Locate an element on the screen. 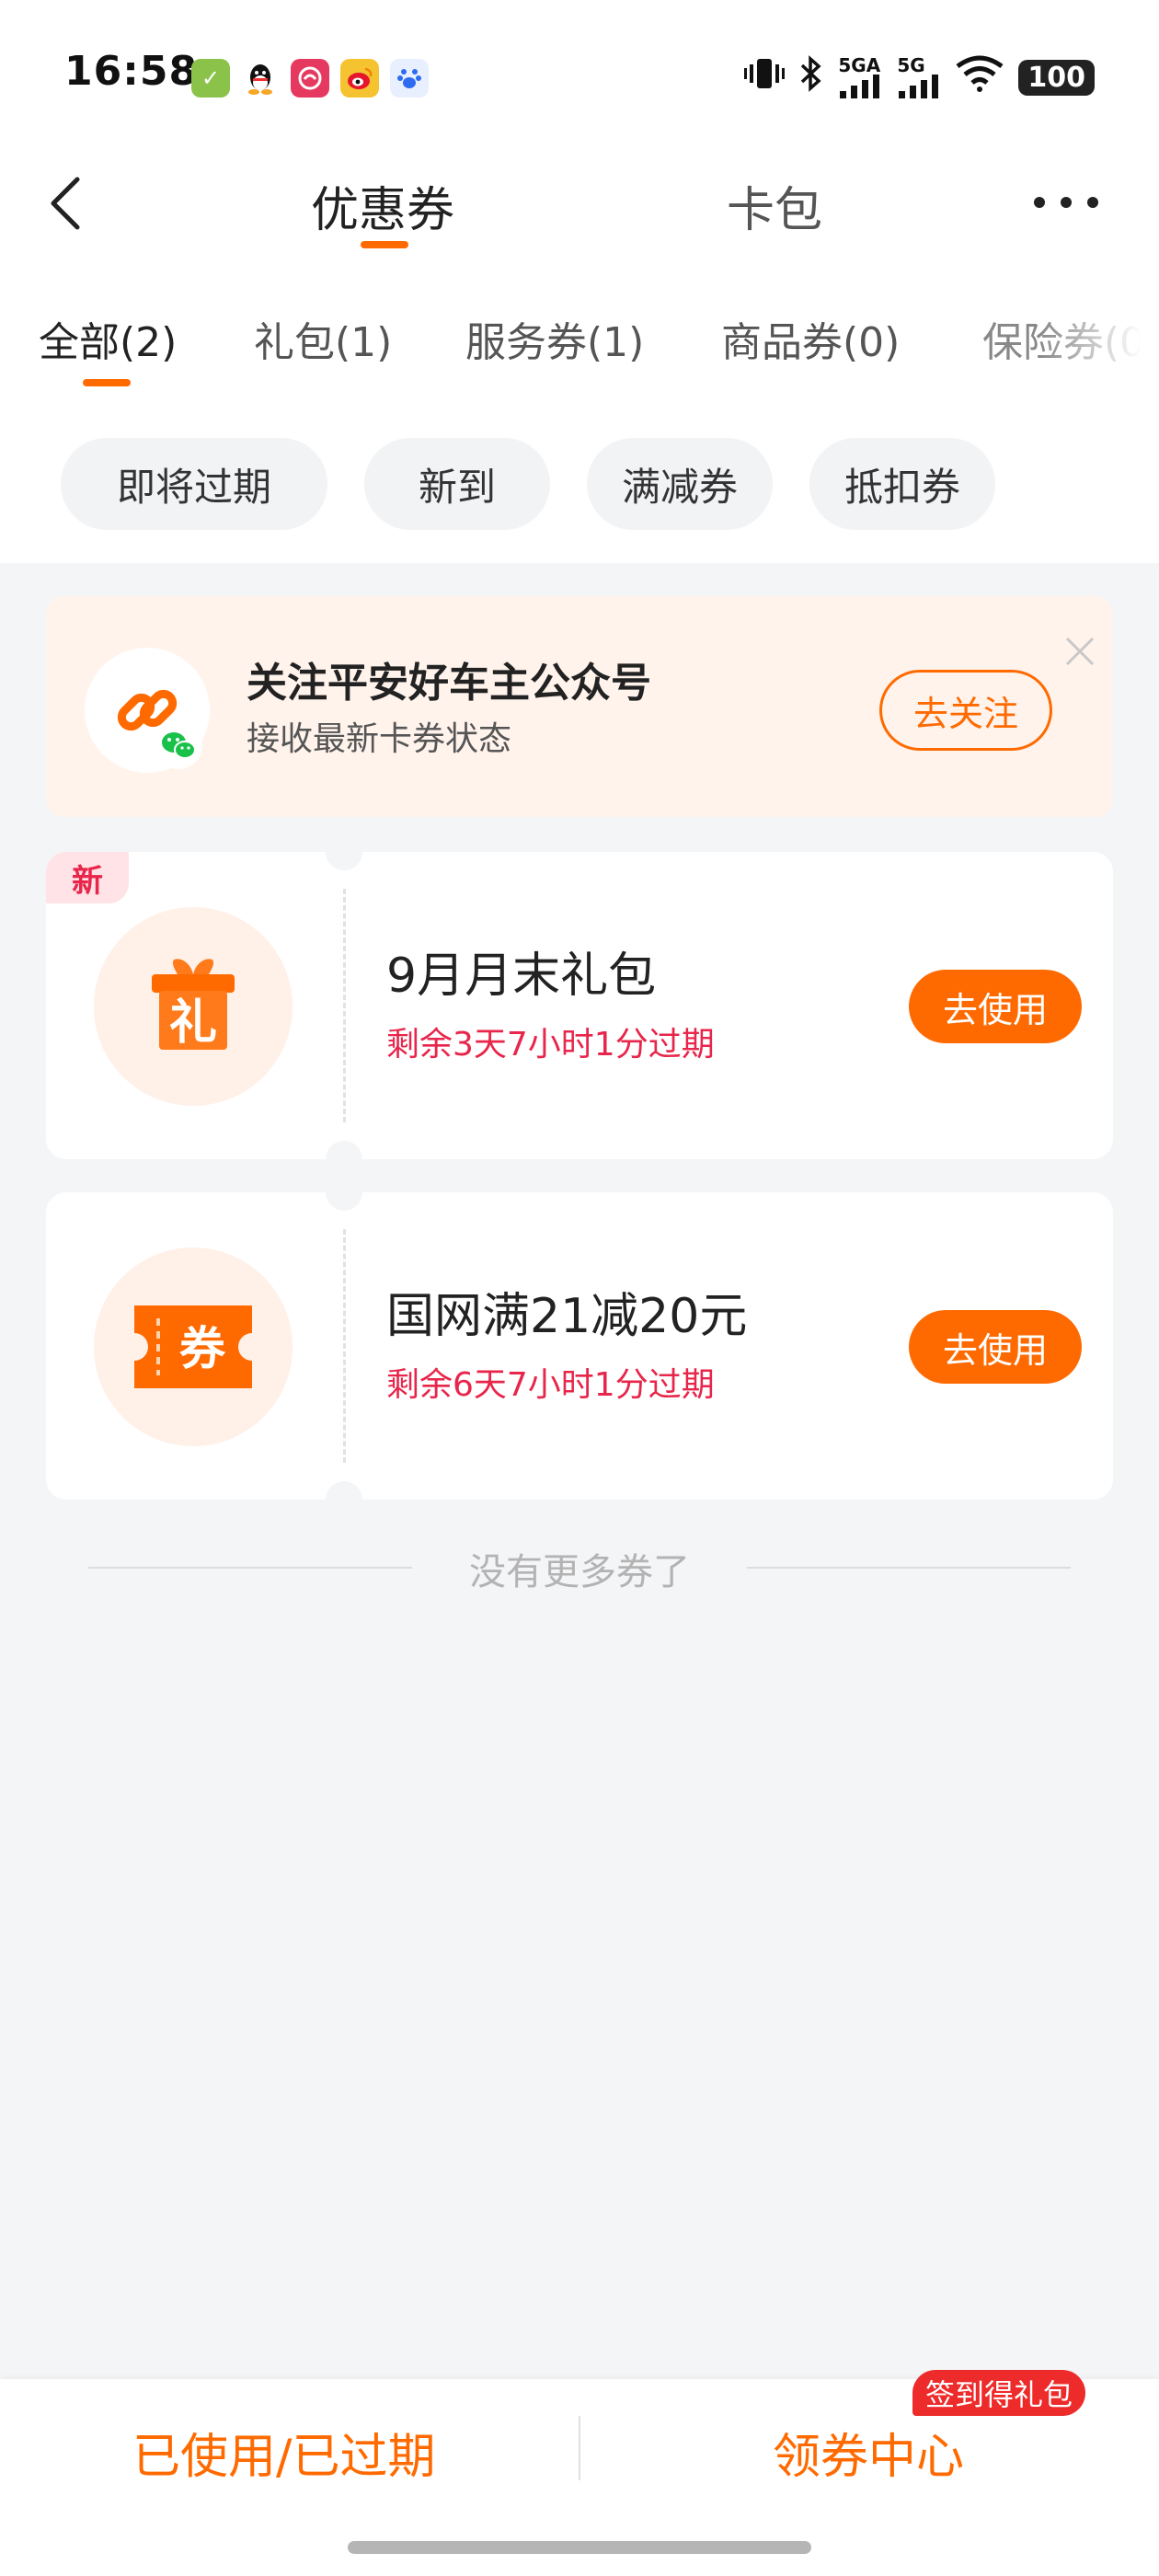 The width and height of the screenshot is (1159, 2576). category-tab-service: 服务券(1) is located at coordinates (554, 338).